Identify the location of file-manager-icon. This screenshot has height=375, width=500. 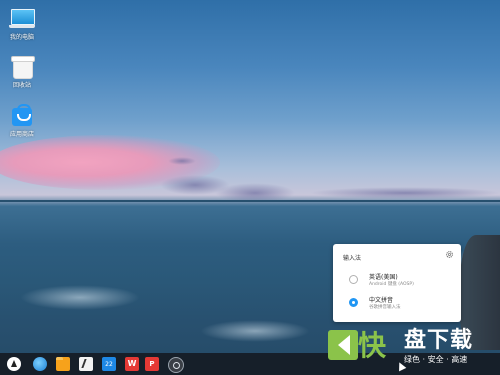
(63, 364).